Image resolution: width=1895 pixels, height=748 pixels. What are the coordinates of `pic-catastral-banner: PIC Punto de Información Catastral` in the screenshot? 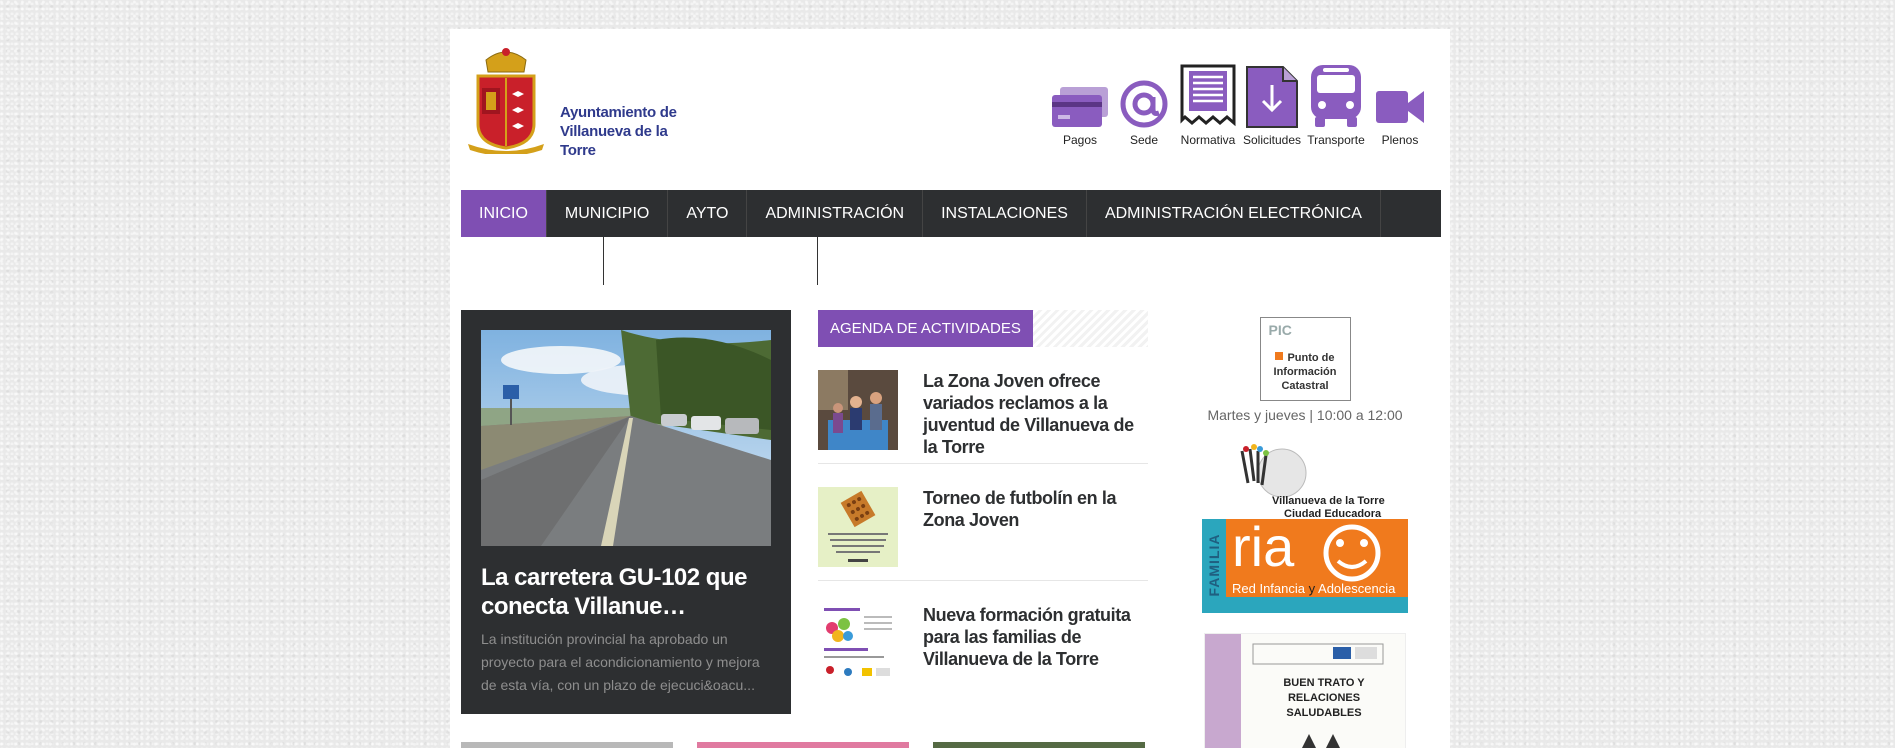 It's located at (1305, 359).